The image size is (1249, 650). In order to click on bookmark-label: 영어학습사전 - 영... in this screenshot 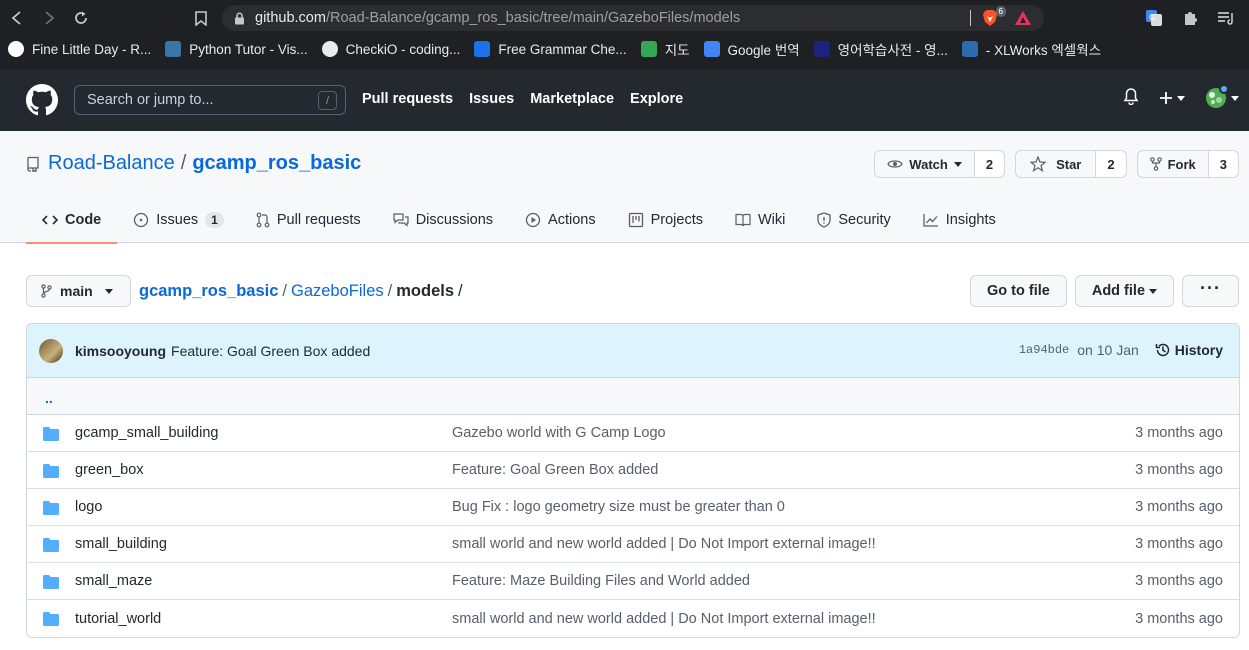, I will do `click(892, 50)`.